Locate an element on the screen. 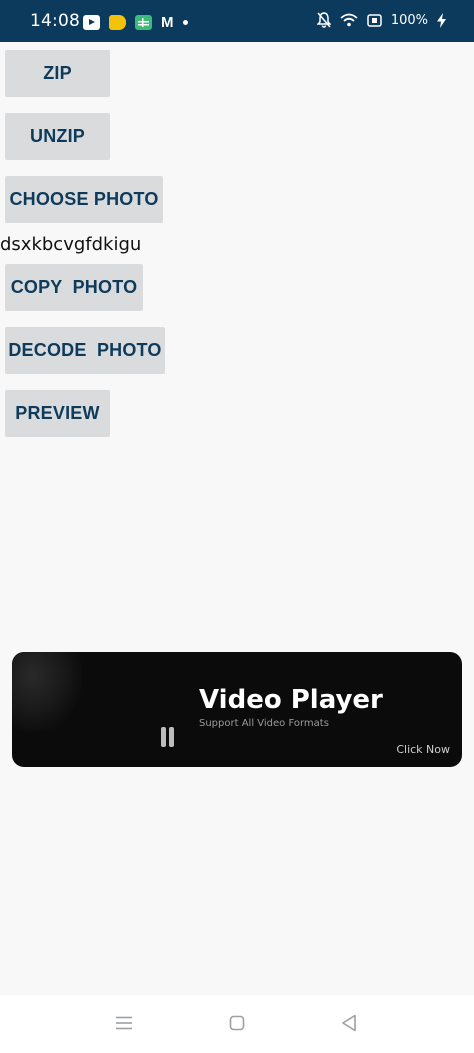 This screenshot has width=474, height=1053. navigation-bar is located at coordinates (237, 1024).